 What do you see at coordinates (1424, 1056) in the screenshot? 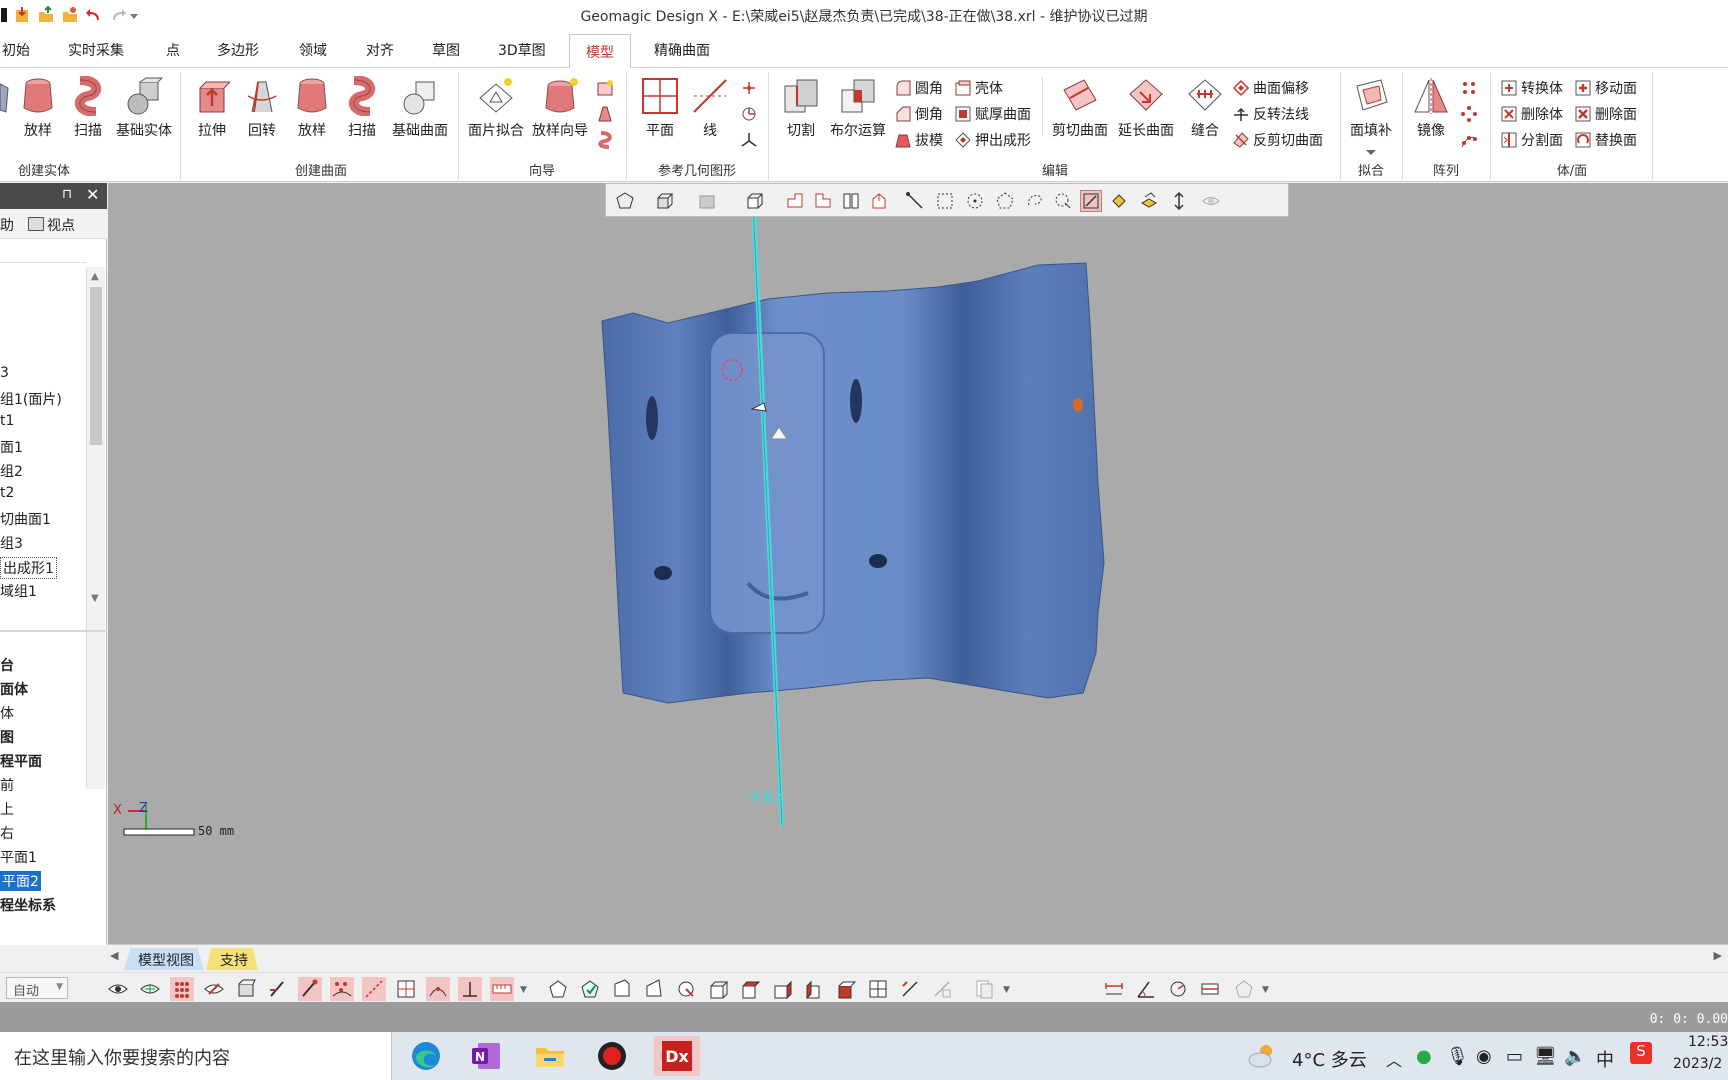
I see `wechat-icon: ●` at bounding box center [1424, 1056].